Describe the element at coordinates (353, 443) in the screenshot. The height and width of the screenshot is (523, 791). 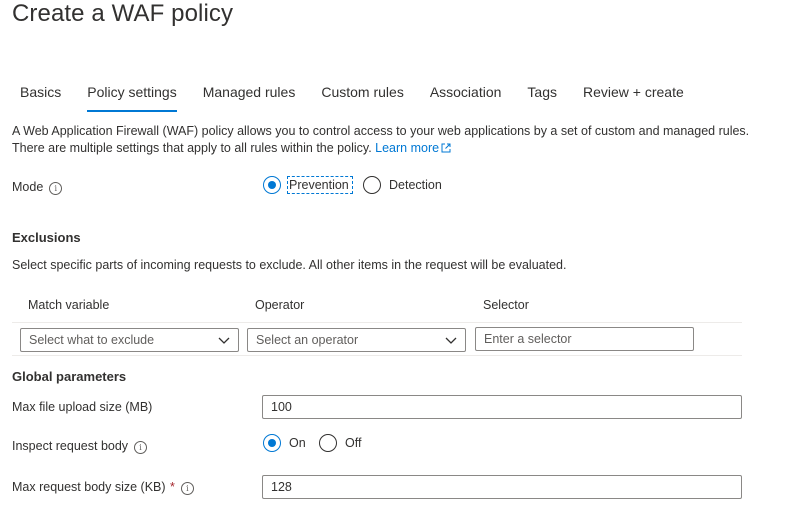
I see `off-label: Off` at that location.